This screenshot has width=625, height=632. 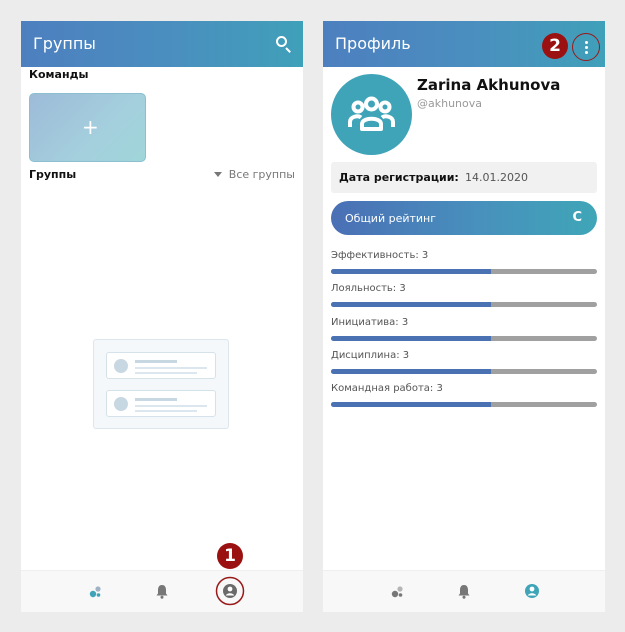 What do you see at coordinates (162, 44) in the screenshot?
I see `app-bar: Группы` at bounding box center [162, 44].